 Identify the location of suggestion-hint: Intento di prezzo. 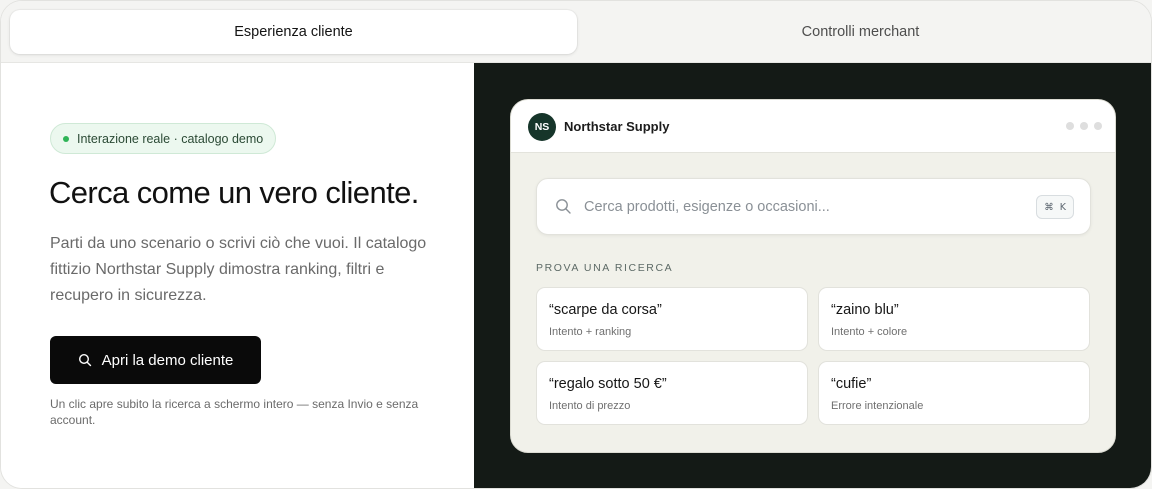
(590, 406).